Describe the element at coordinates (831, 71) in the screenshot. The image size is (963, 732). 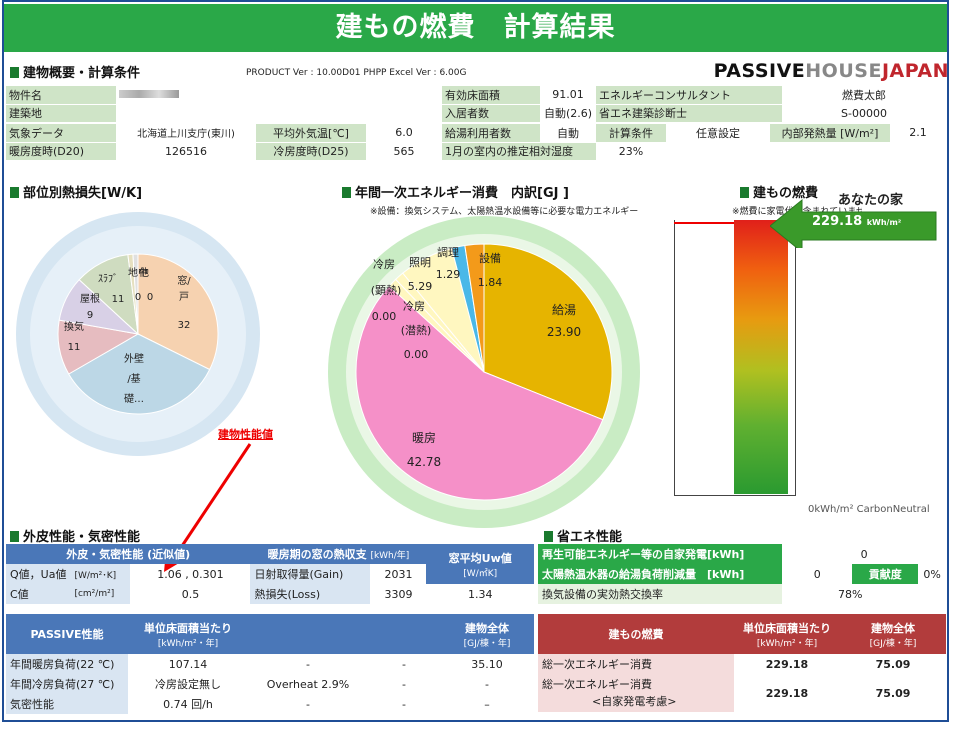
I see `passivehouse-japan-logo: PASSIVEHOUSEJAPAN` at that location.